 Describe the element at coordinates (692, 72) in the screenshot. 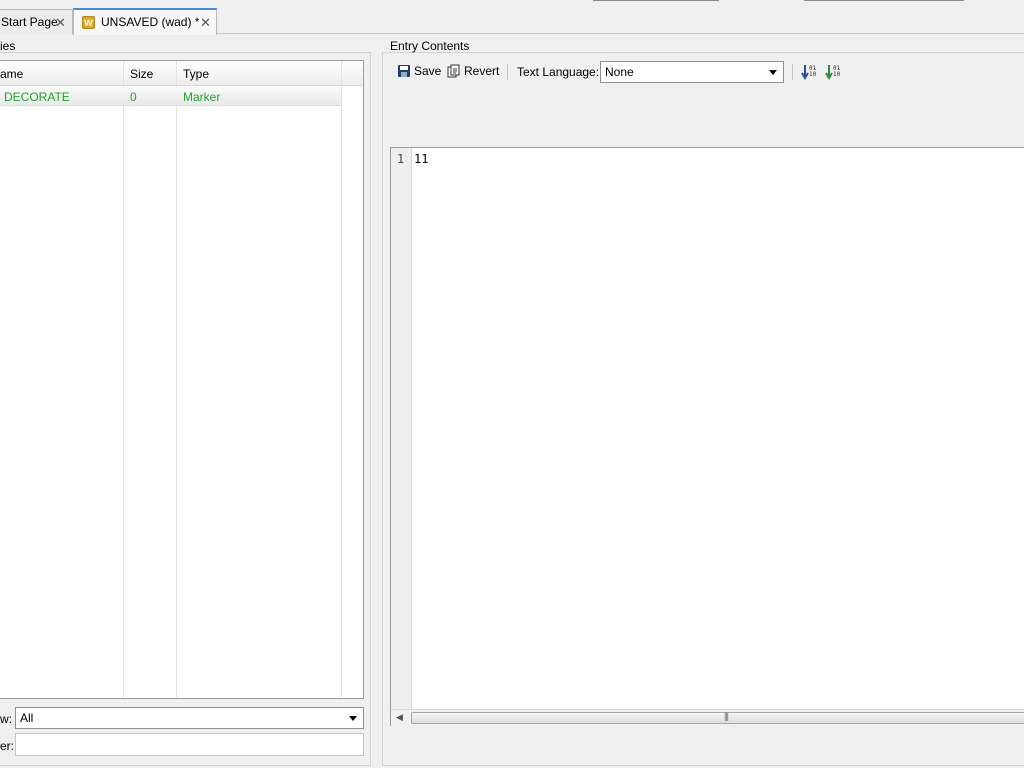

I see `text-language-dropdown: None` at that location.